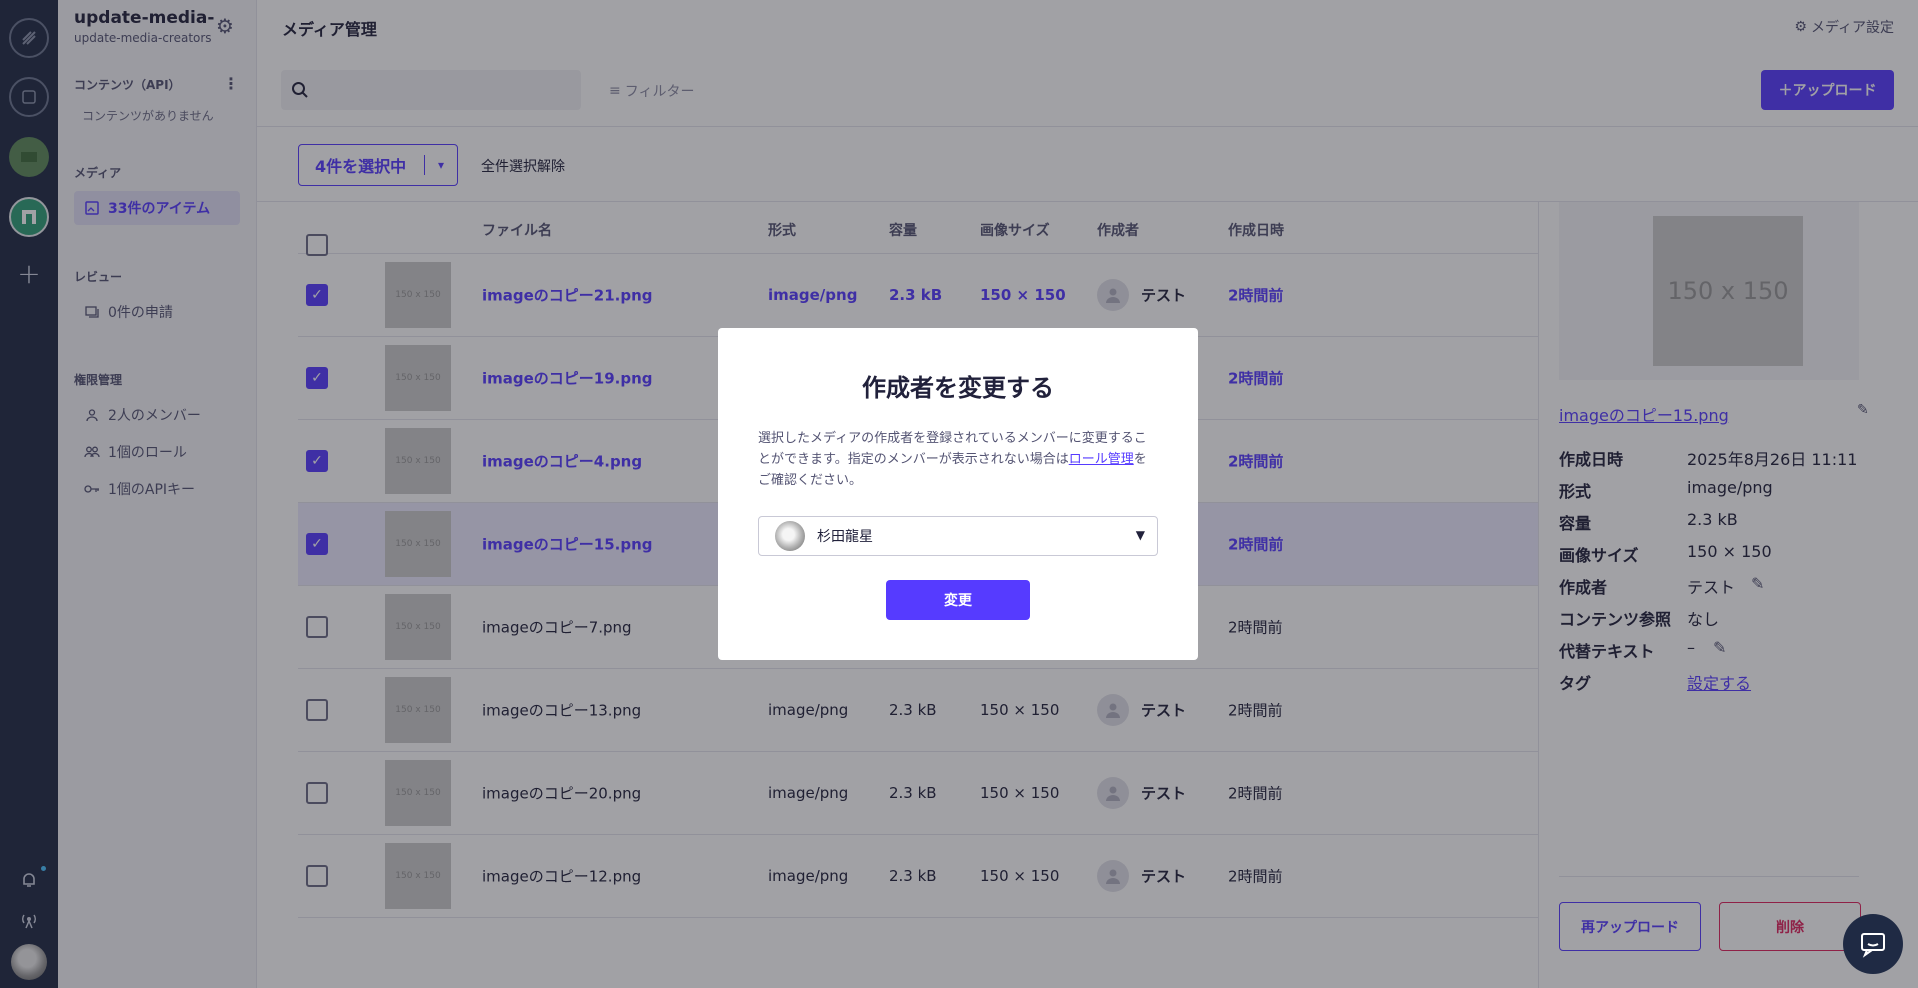 The width and height of the screenshot is (1918, 988). I want to click on member-avatar, so click(790, 536).